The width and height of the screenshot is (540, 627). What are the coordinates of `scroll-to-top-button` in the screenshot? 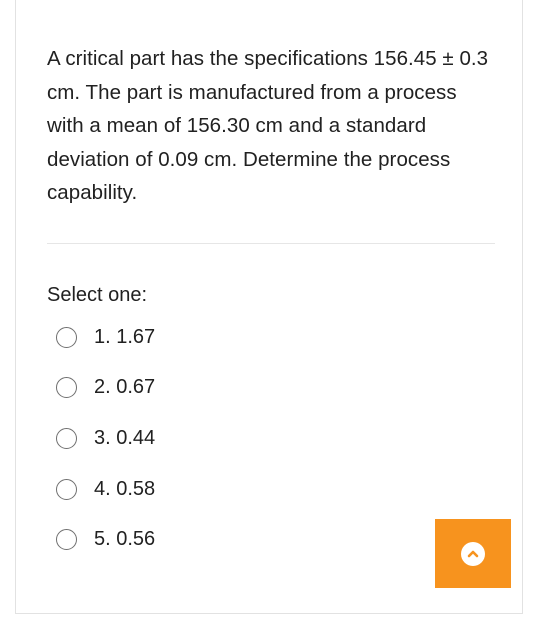 It's located at (473, 553).